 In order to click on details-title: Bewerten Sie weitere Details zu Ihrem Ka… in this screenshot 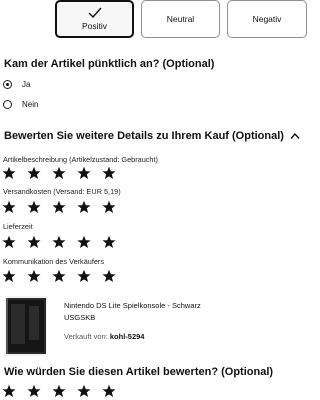, I will do `click(144, 136)`.